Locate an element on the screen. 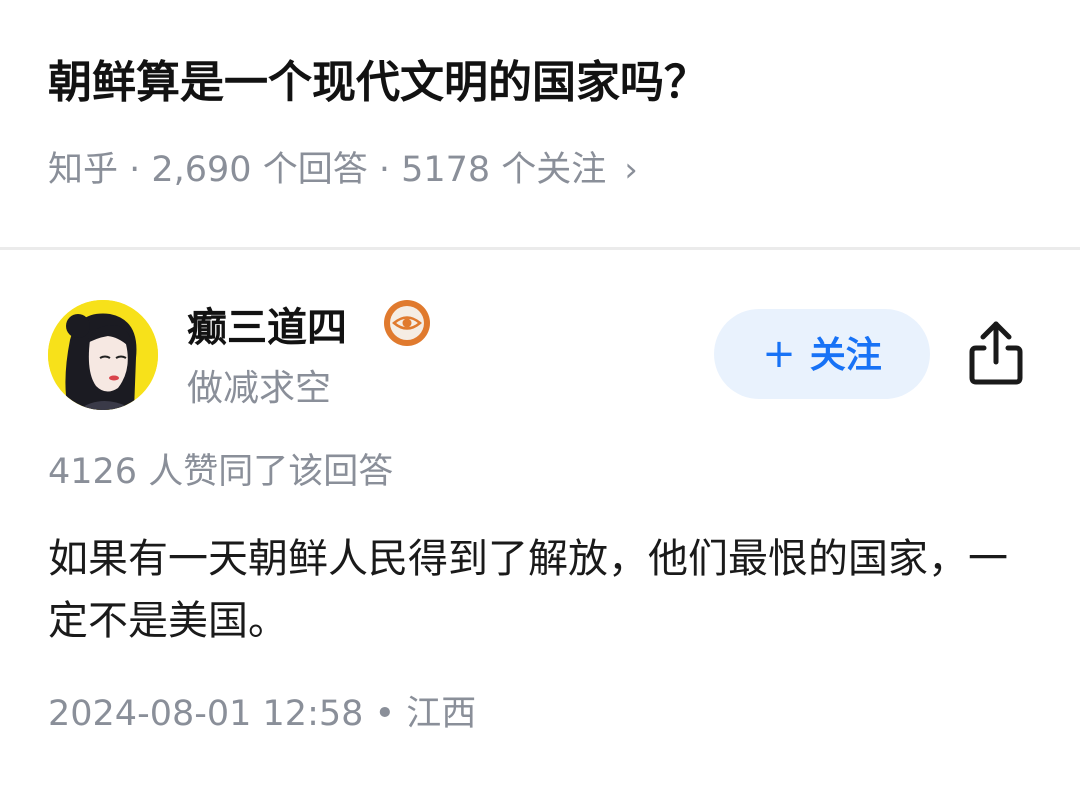  section-divider is located at coordinates (540, 248).